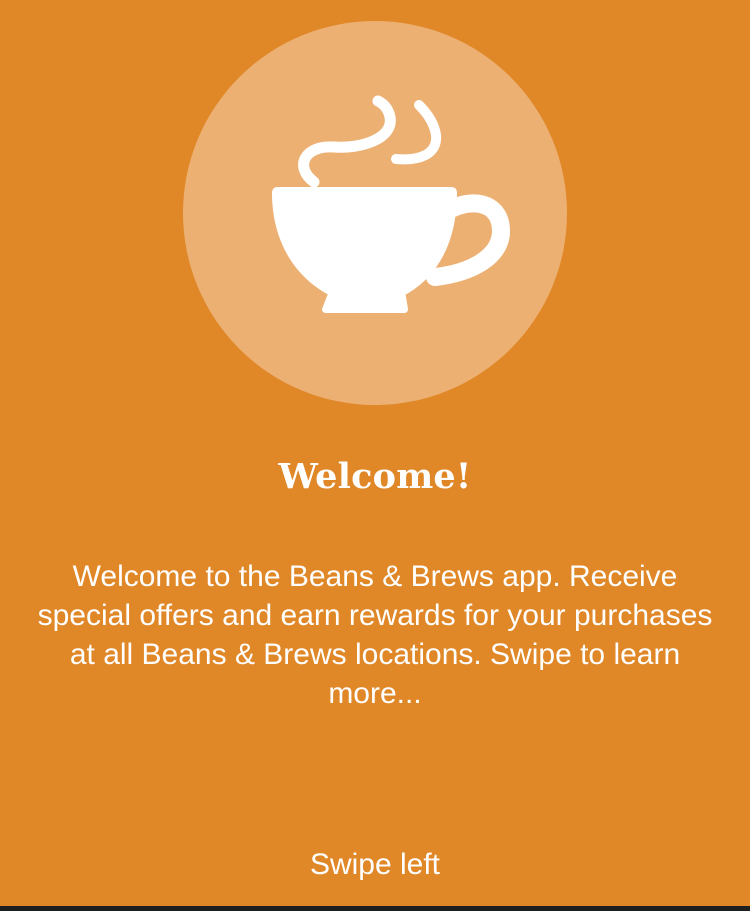  Describe the element at coordinates (375, 865) in the screenshot. I see `swipe-left-hint: Swipe left` at that location.